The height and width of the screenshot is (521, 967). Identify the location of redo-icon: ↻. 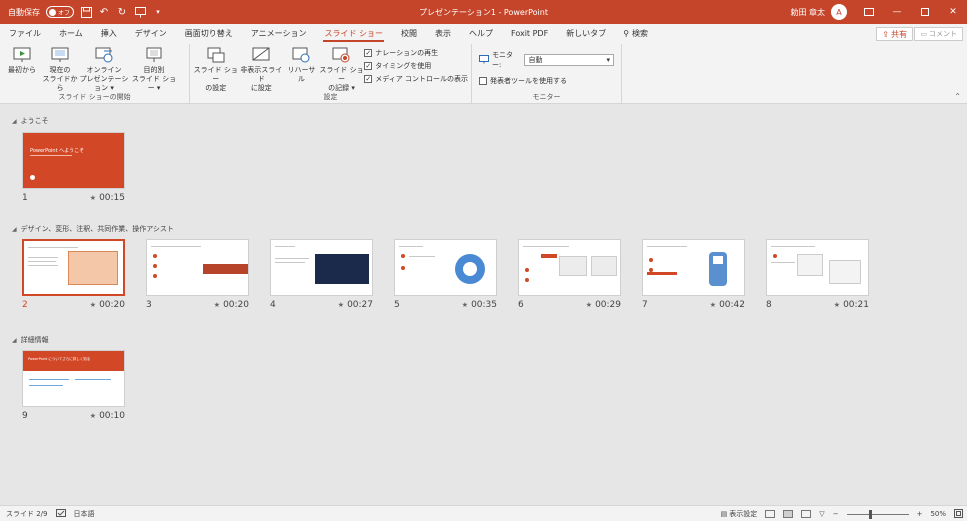
(122, 12).